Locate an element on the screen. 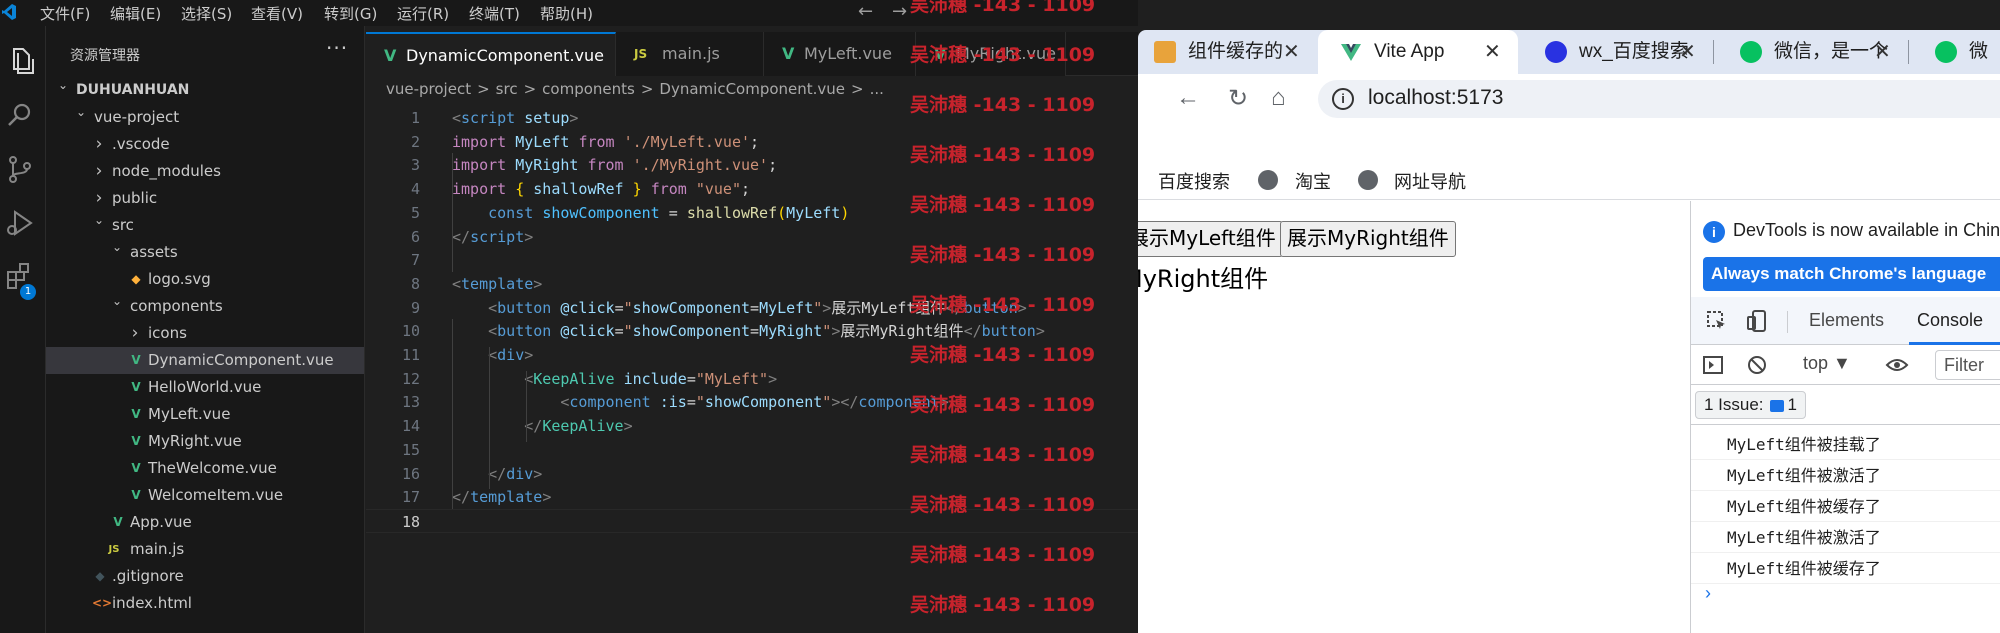 This screenshot has height=633, width=2000. tree-file: JS main.js is located at coordinates (205, 549).